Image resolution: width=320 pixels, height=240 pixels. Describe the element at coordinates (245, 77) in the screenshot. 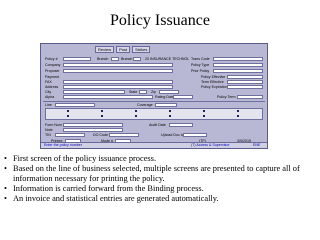

I see `policy-effective-field` at that location.